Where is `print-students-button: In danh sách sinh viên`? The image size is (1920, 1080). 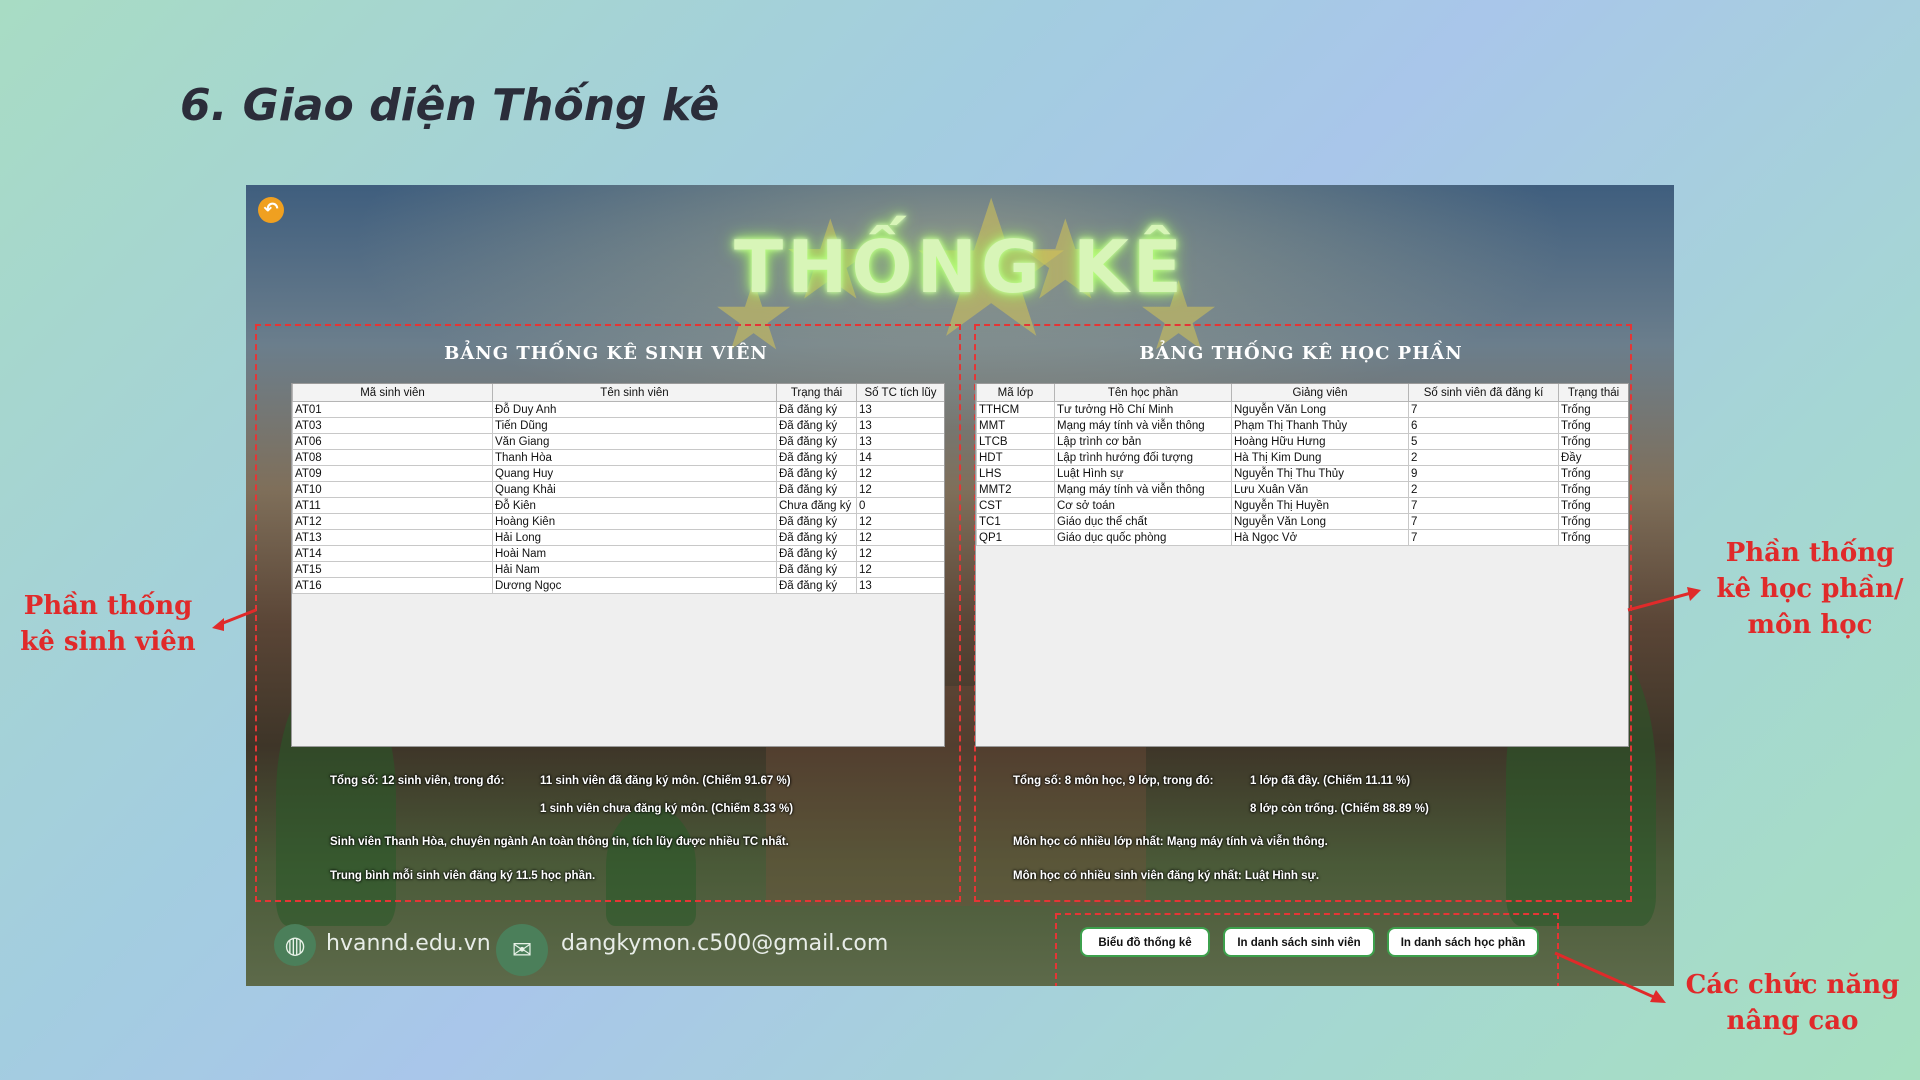
print-students-button: In danh sách sinh viên is located at coordinates (1299, 942).